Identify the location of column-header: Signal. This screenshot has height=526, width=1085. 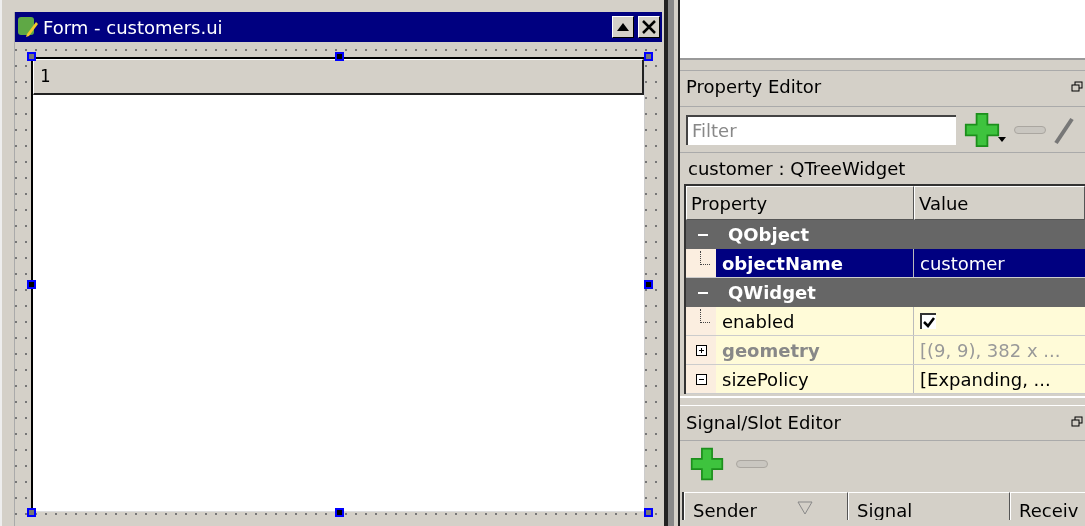
(929, 506).